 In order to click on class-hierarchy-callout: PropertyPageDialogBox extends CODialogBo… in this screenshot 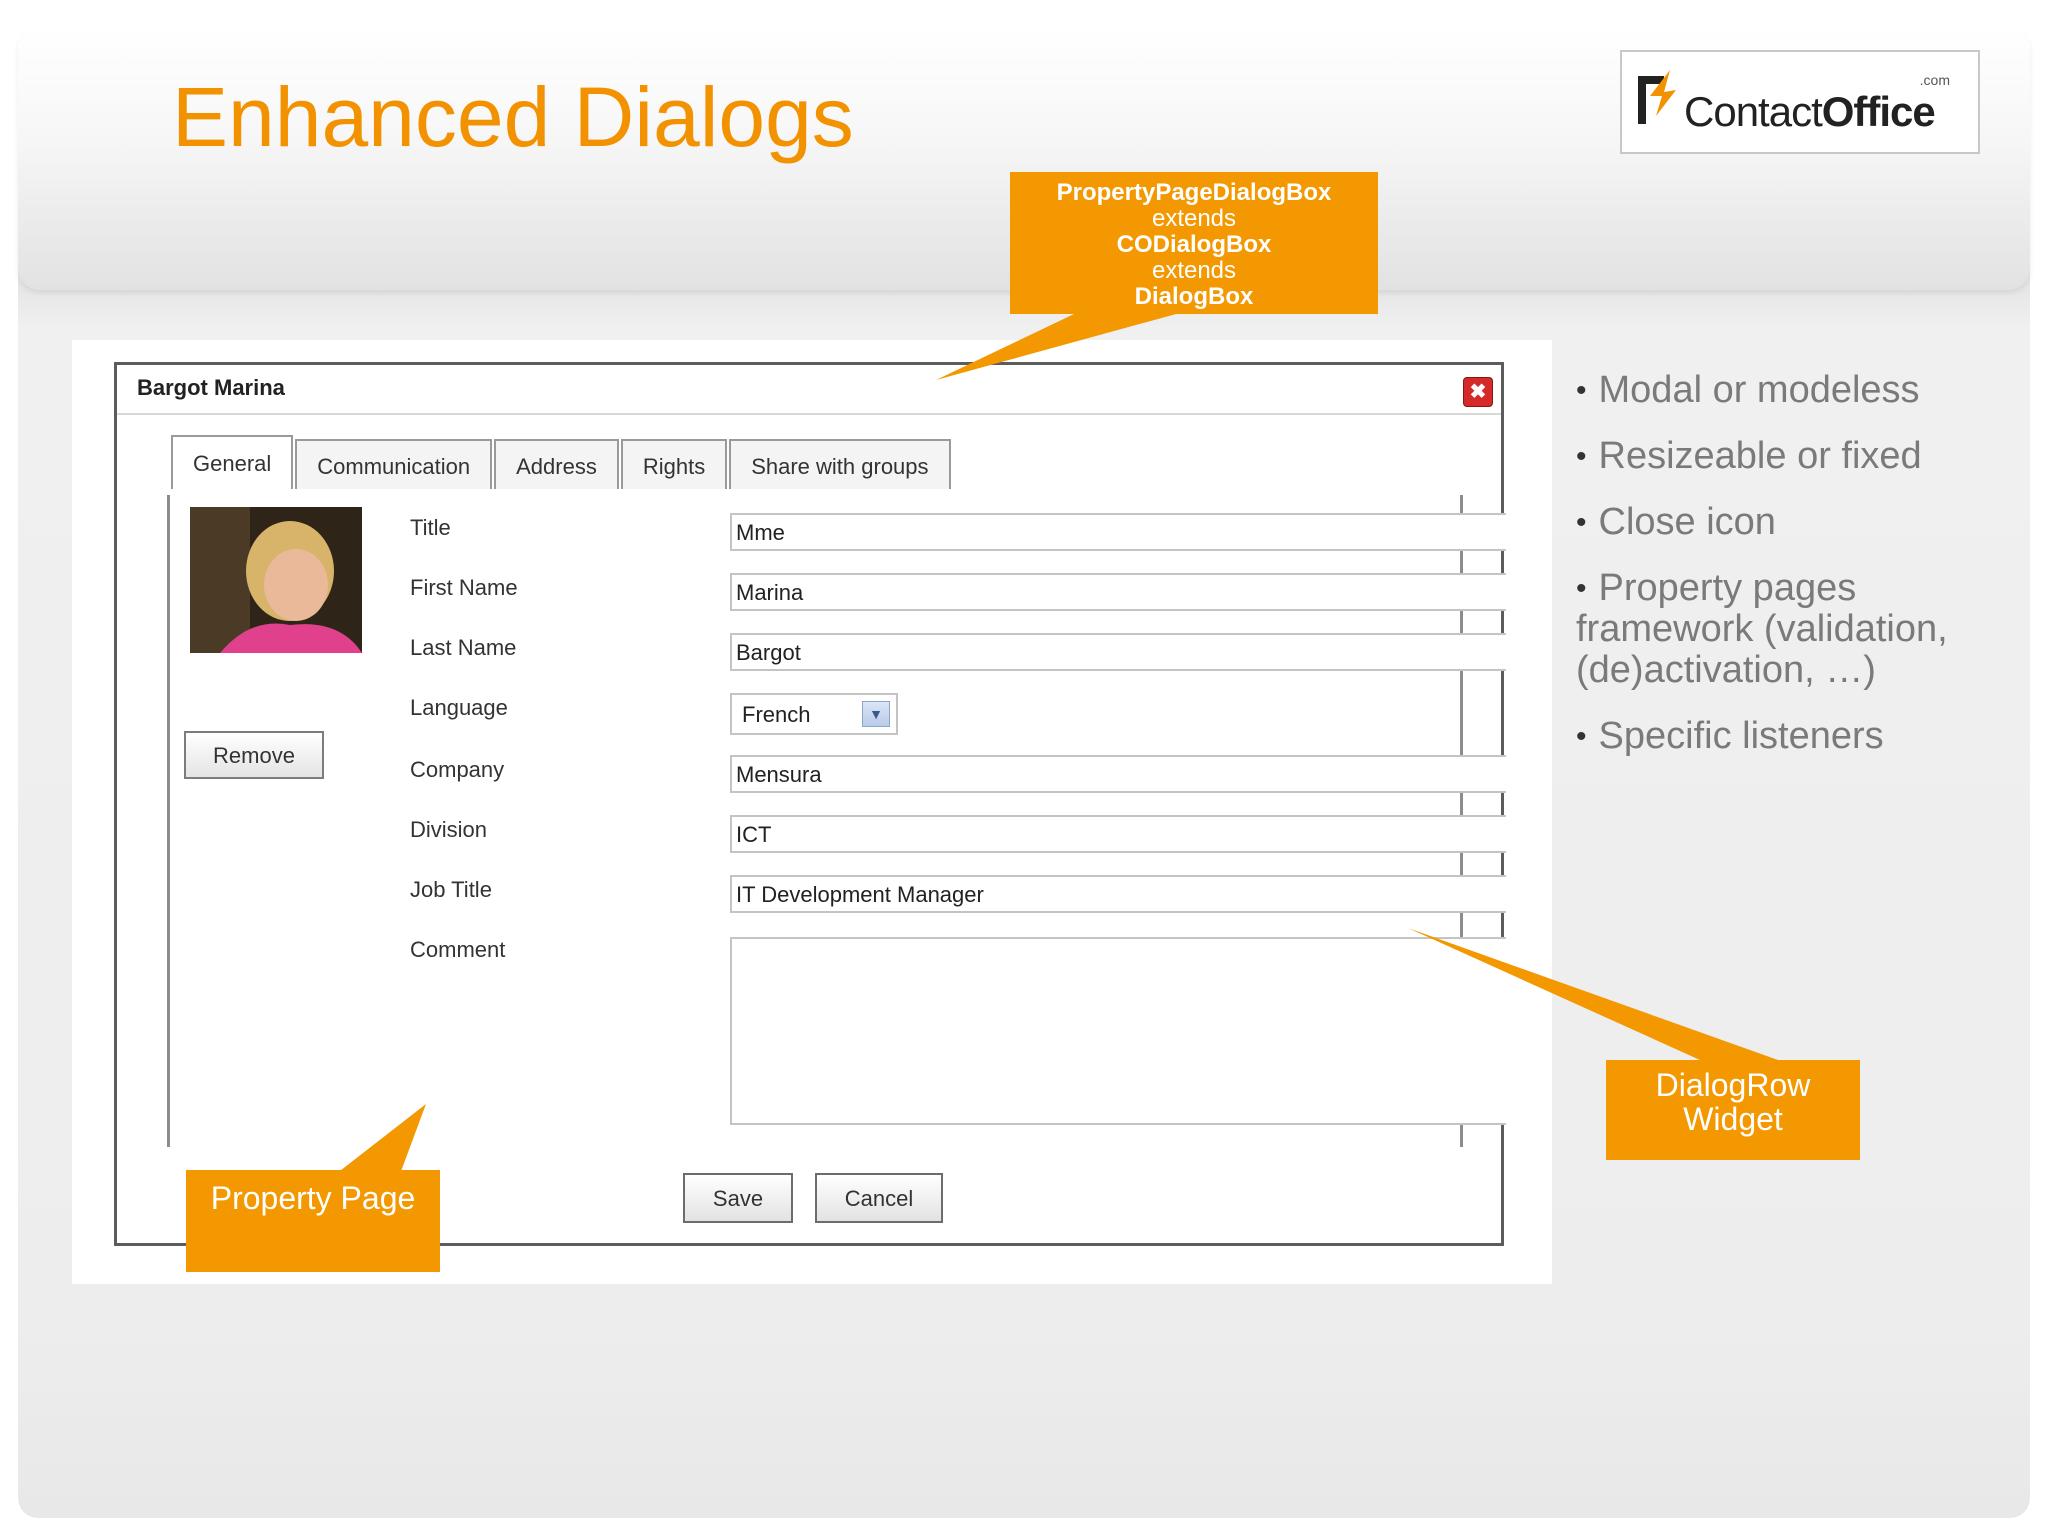, I will do `click(1194, 243)`.